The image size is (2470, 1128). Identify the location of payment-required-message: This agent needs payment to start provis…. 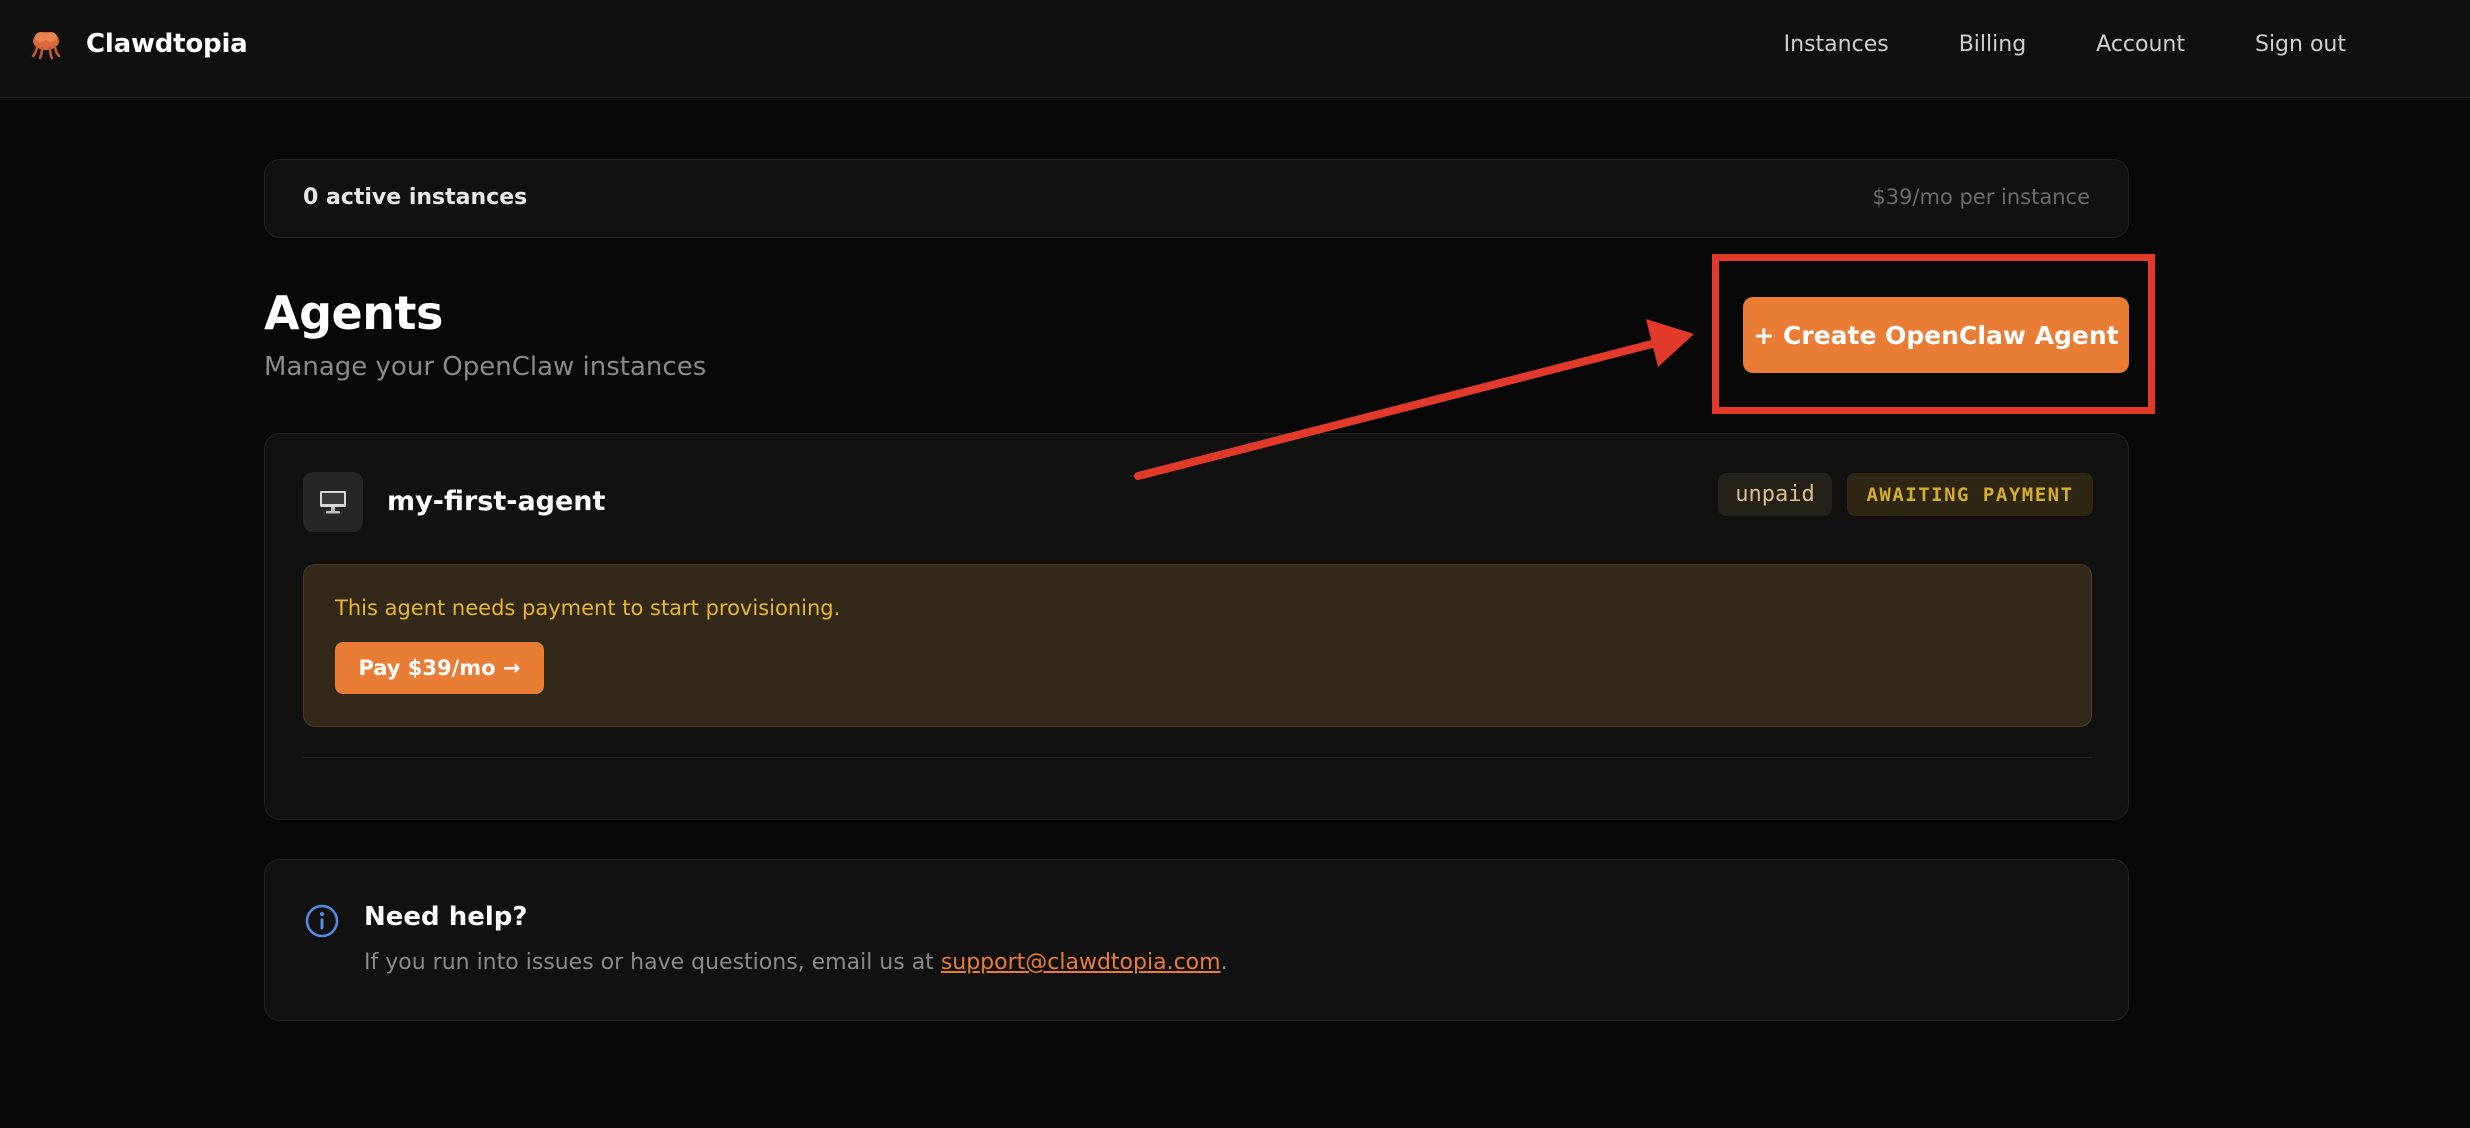
(588, 608).